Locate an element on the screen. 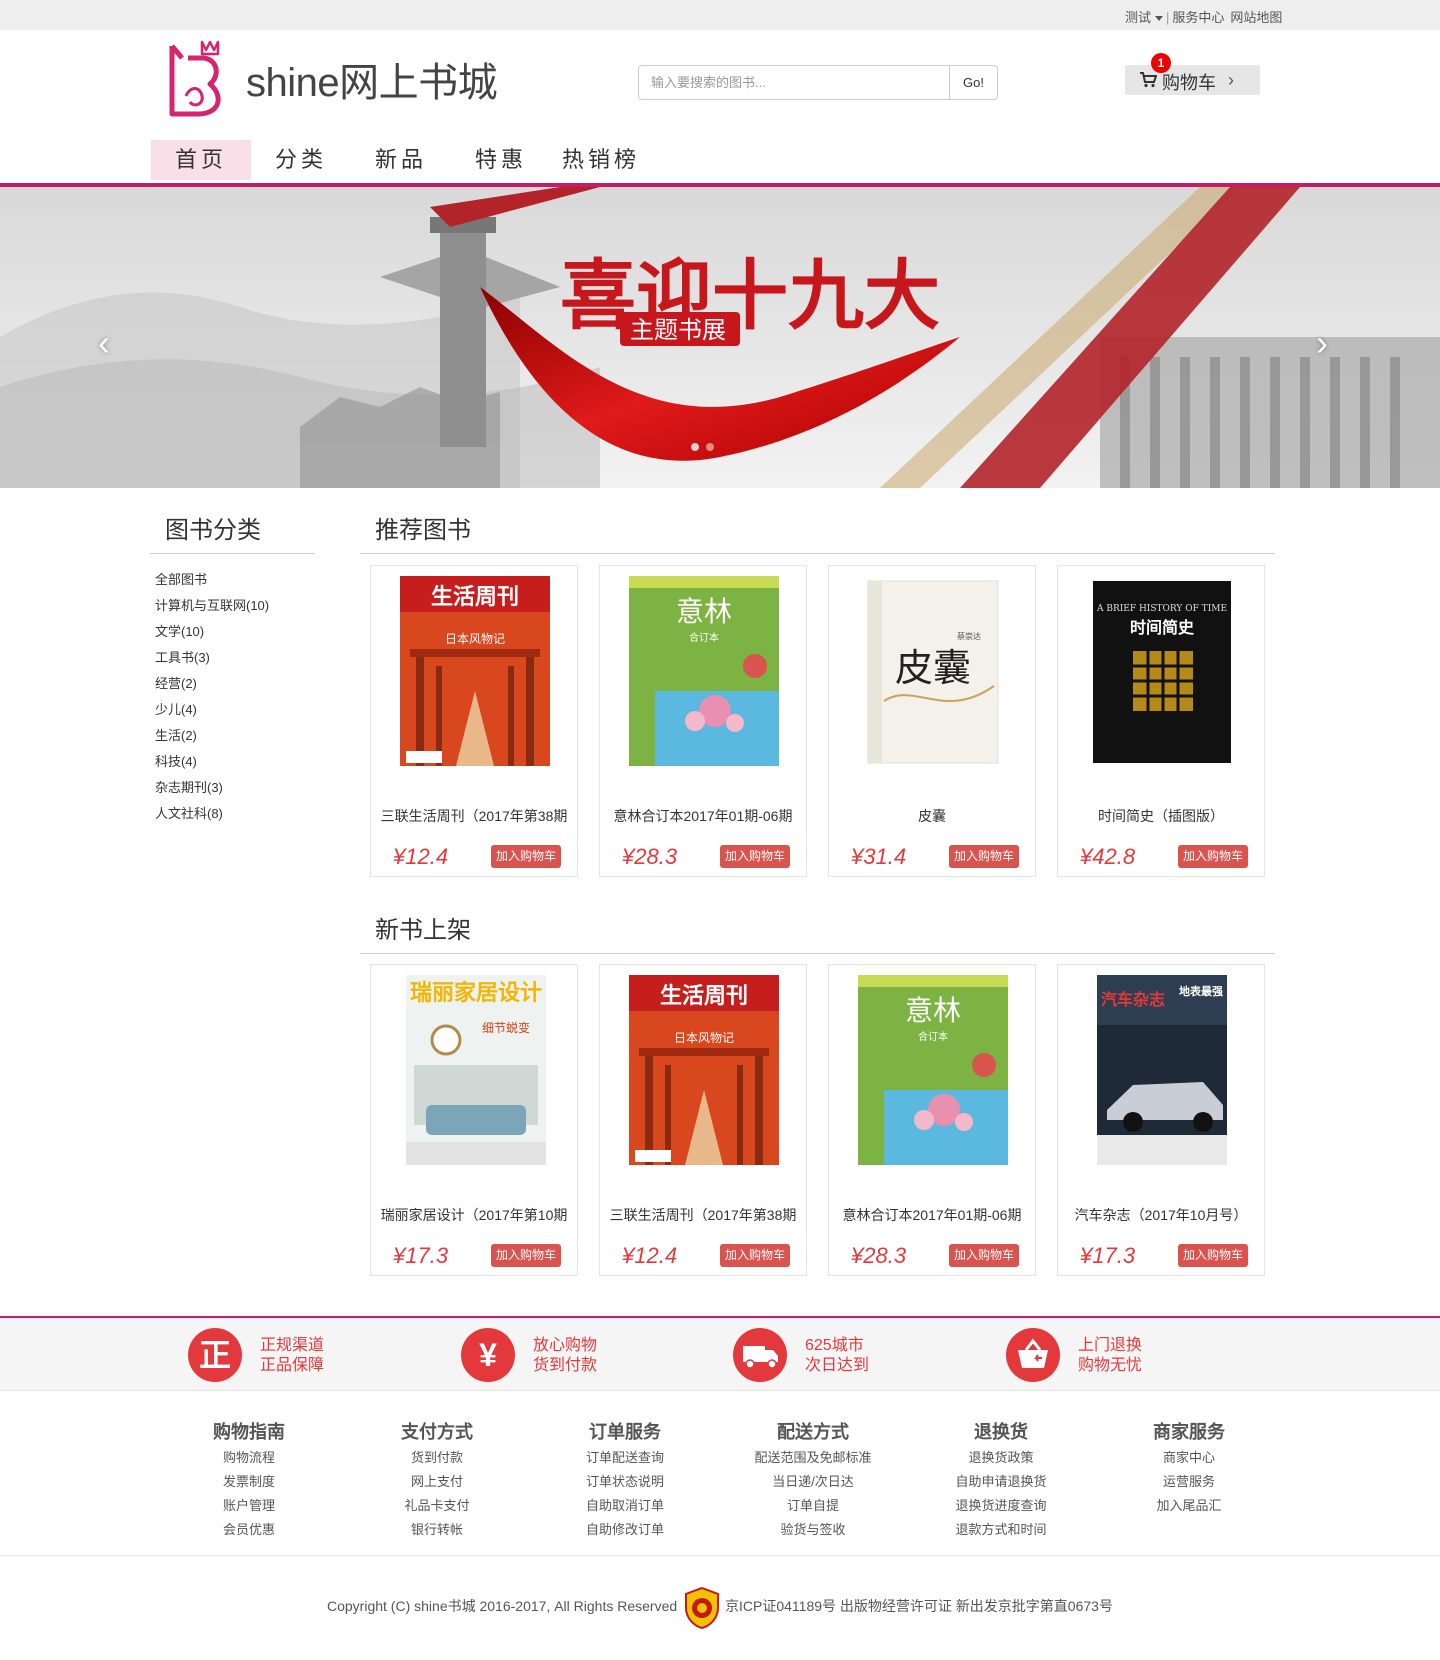  logo-icon is located at coordinates (195, 80).